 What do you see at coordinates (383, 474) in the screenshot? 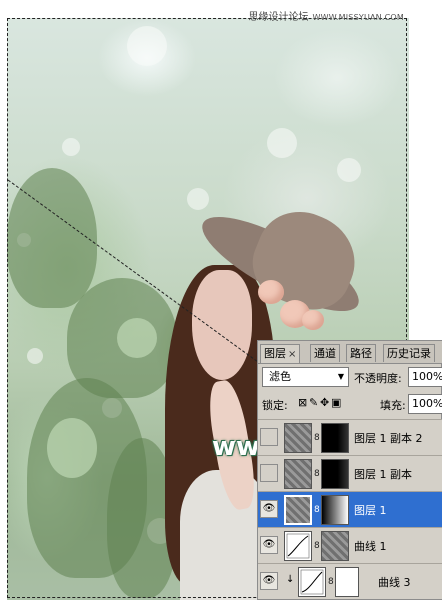
I see `layer-name: 图层 1 副本` at bounding box center [383, 474].